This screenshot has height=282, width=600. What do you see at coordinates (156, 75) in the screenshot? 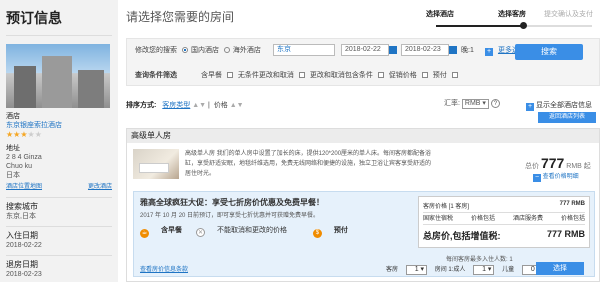
I see `filter-label: 查询条件筛选` at bounding box center [156, 75].